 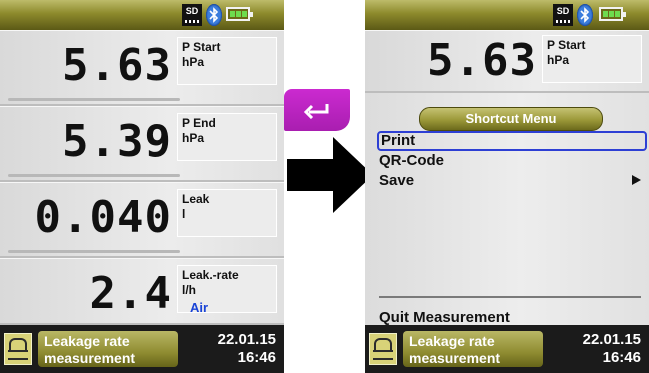 What do you see at coordinates (130, 293) in the screenshot?
I see `leak-rate-value: 2.4` at bounding box center [130, 293].